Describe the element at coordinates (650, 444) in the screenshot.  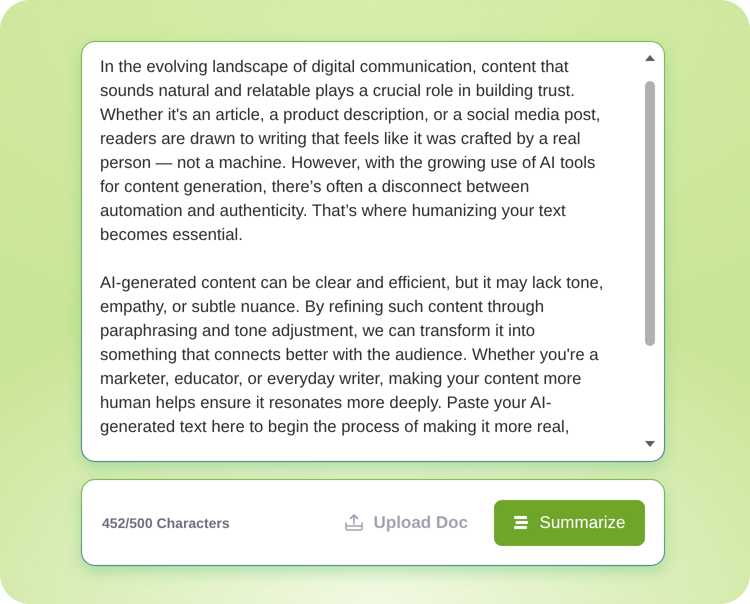
I see `scroll-down-icon` at that location.